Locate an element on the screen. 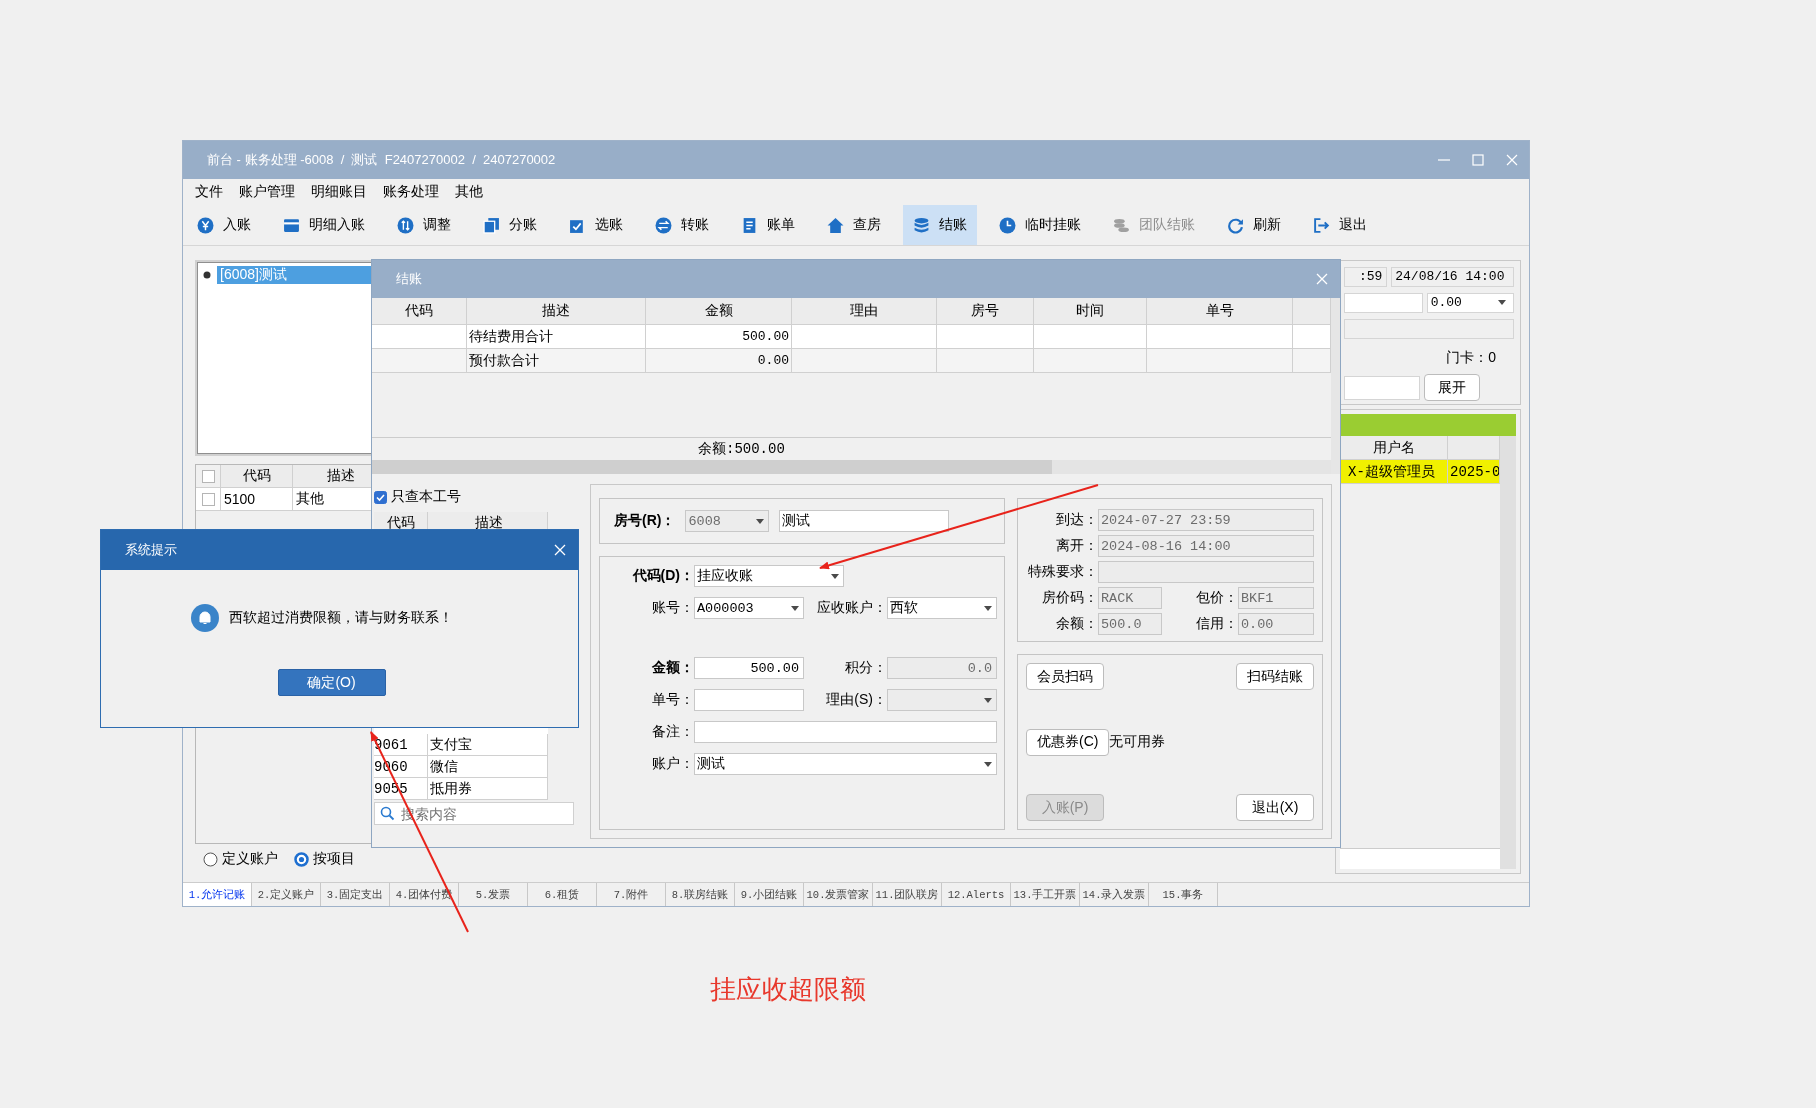  dialog-title: 系统提示 is located at coordinates (151, 550).